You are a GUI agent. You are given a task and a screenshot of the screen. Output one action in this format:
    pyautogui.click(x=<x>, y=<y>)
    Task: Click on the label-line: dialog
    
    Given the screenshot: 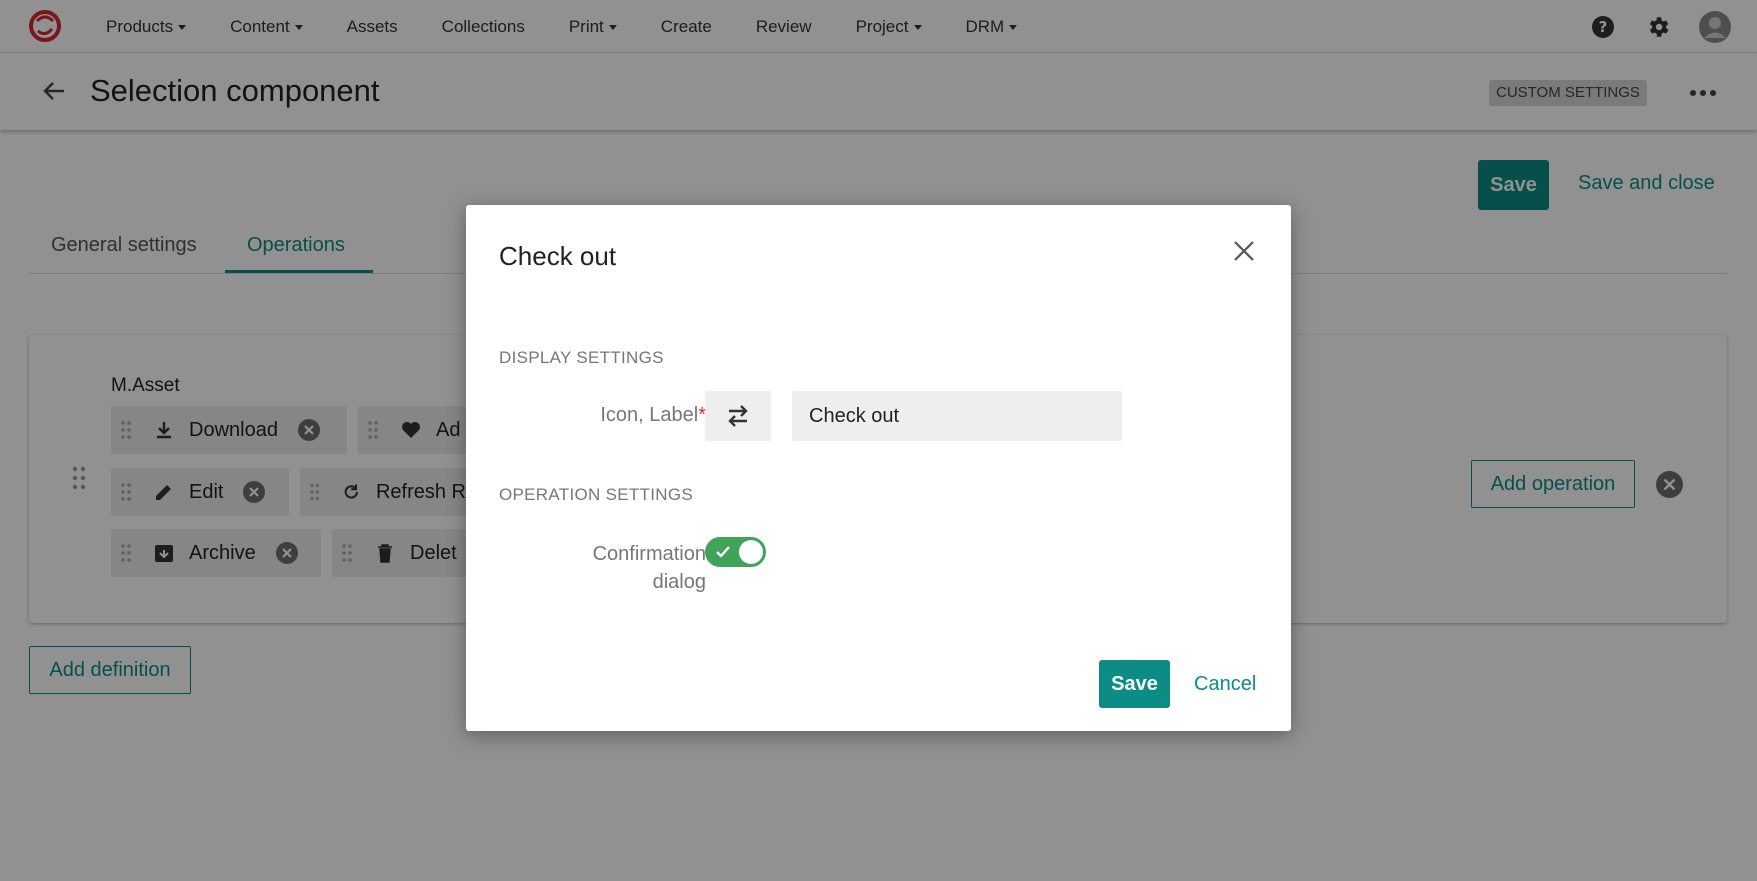 What is the action you would take?
    pyautogui.click(x=679, y=582)
    